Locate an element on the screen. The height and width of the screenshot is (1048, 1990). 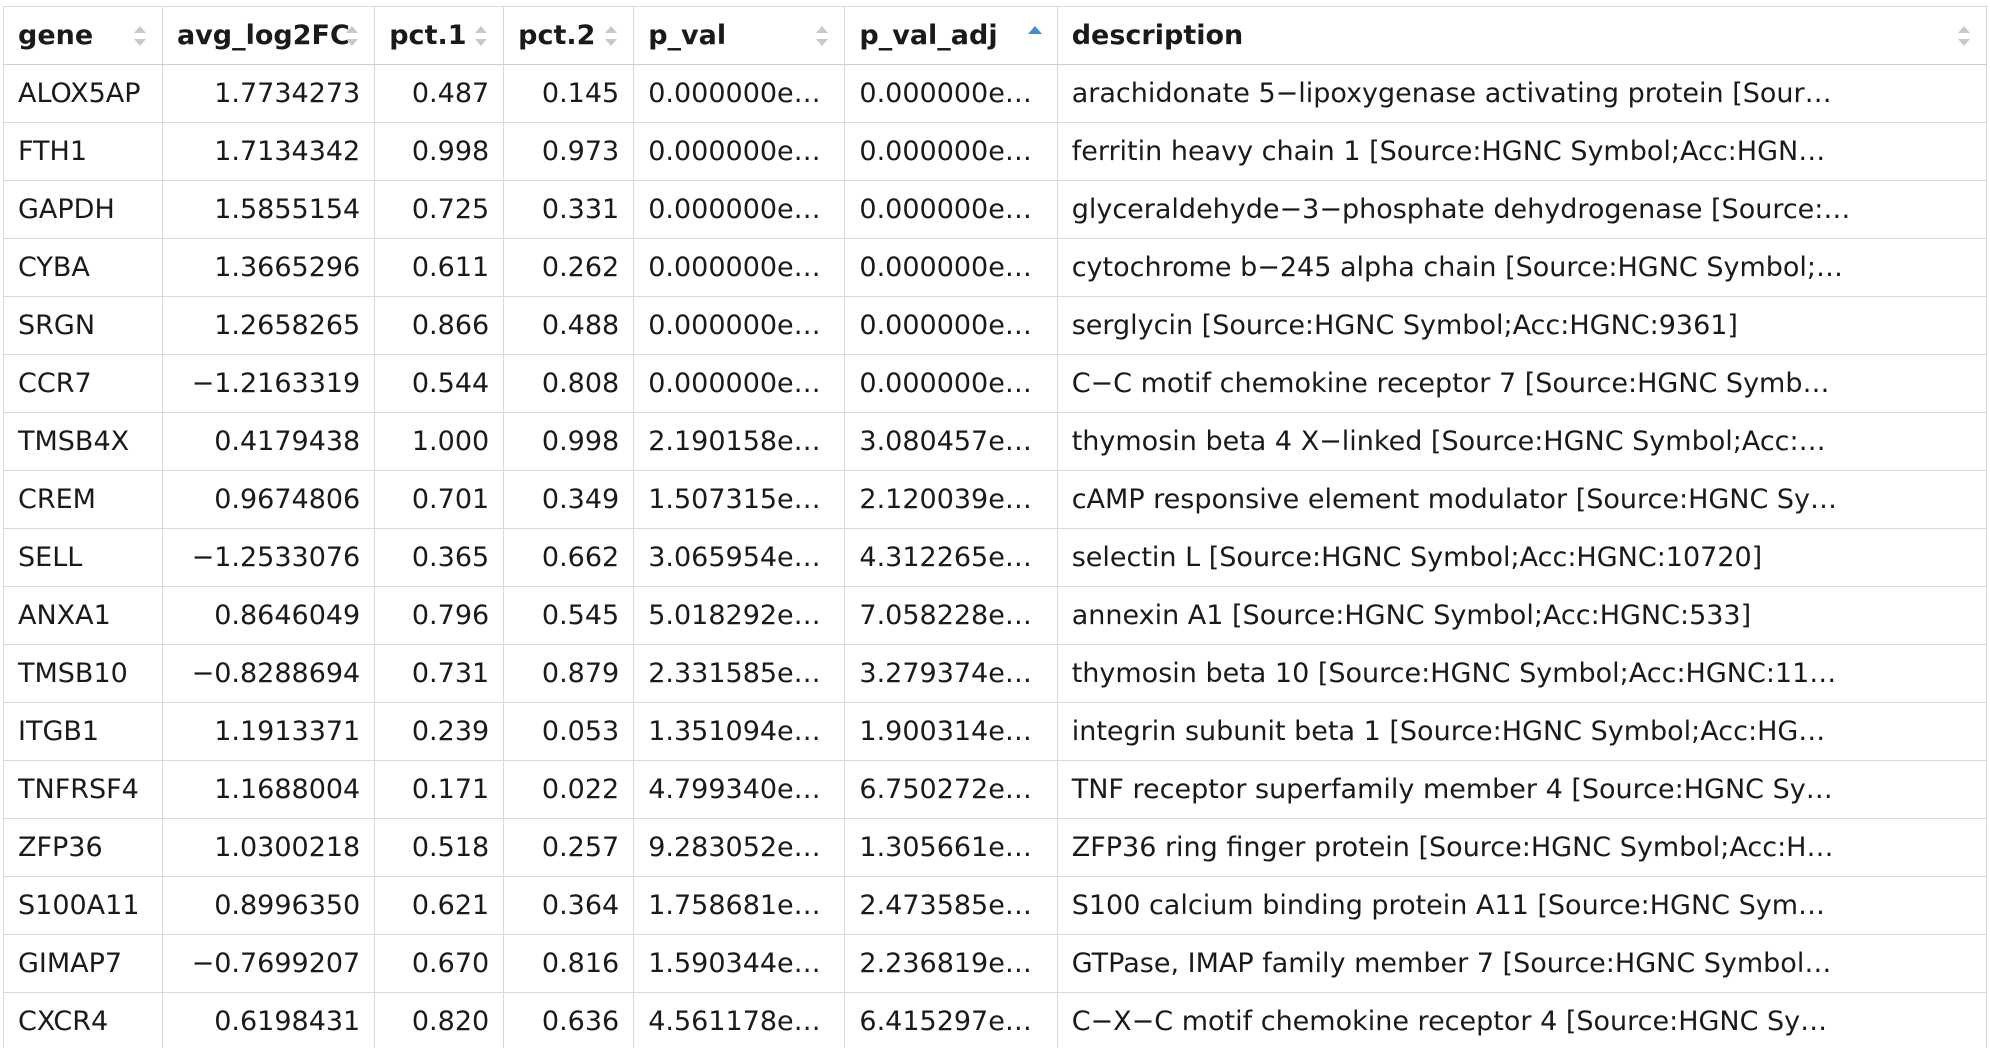
cell-pct1: 0.725 is located at coordinates (439, 209).